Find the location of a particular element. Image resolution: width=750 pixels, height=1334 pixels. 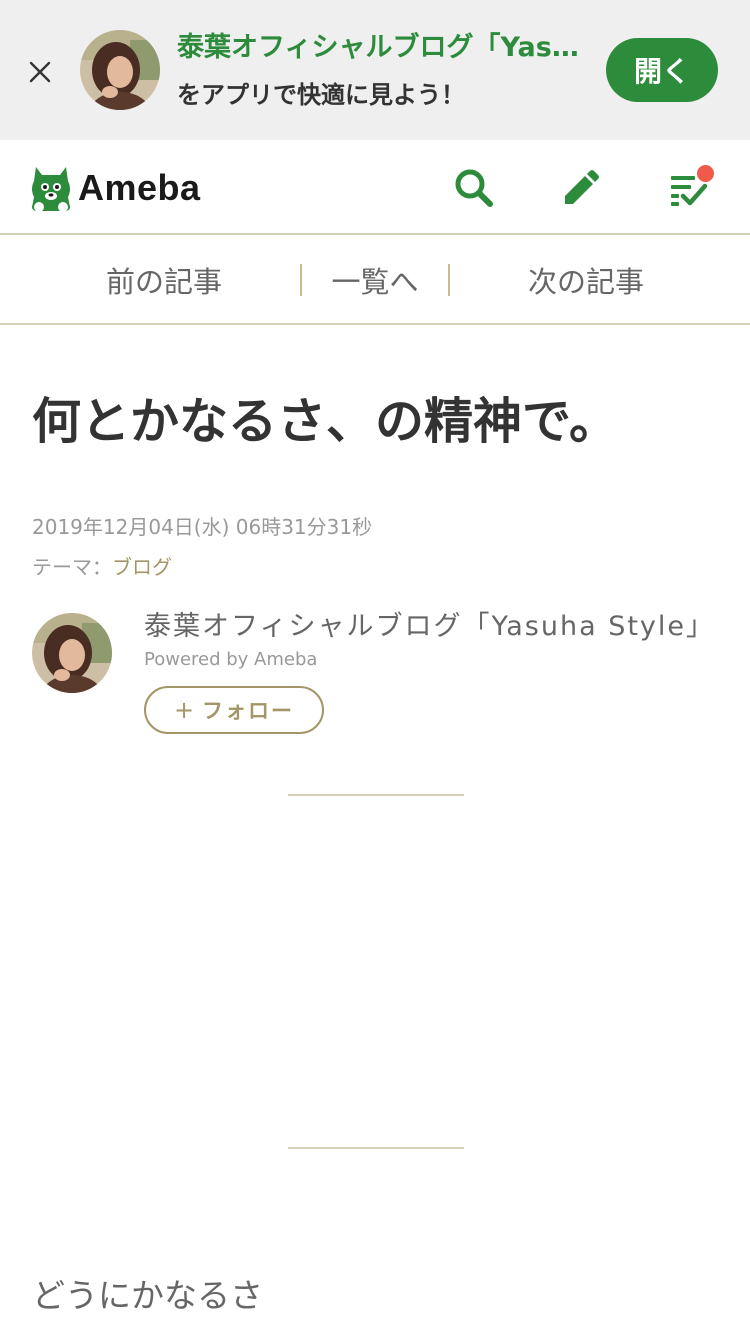

banner-title: 泰葉オフィシャルブログ「Yasuha Style」 is located at coordinates (384, 47).